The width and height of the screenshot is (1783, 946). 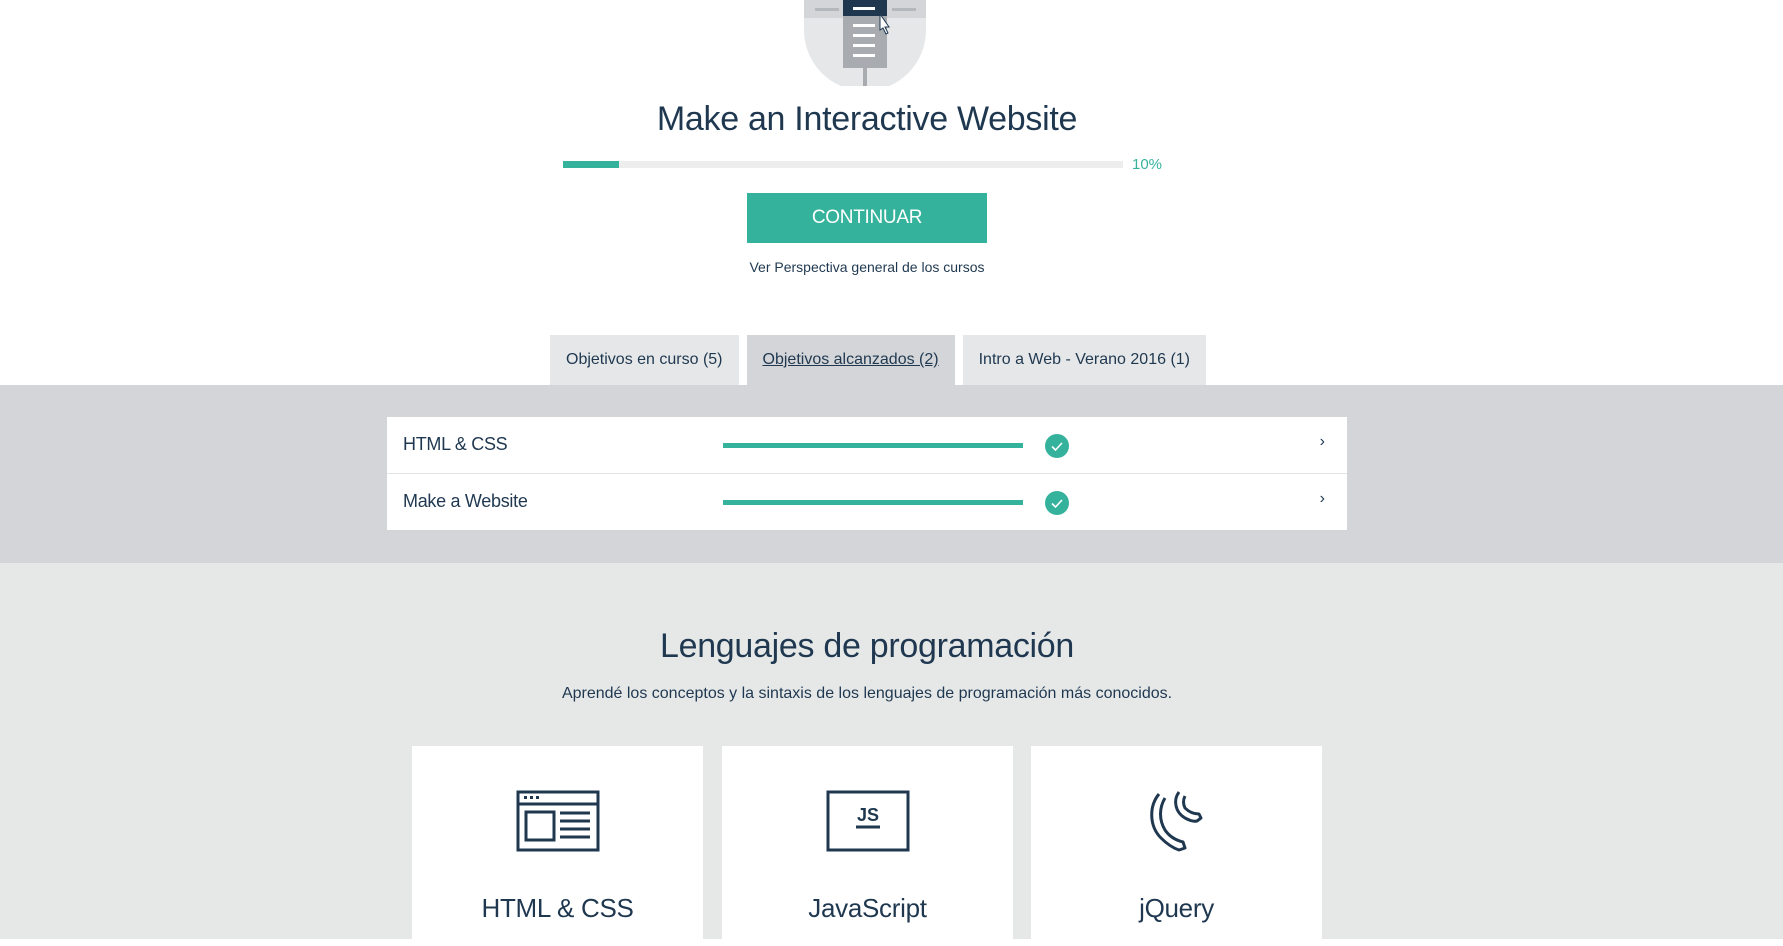 What do you see at coordinates (867, 119) in the screenshot?
I see `course-title: Make an Interactive Website` at bounding box center [867, 119].